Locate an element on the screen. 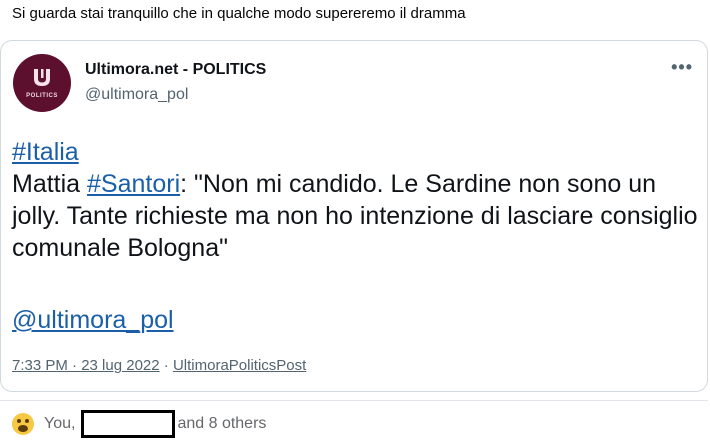 Image resolution: width=710 pixels, height=446 pixels. redacted-name-box is located at coordinates (128, 423).